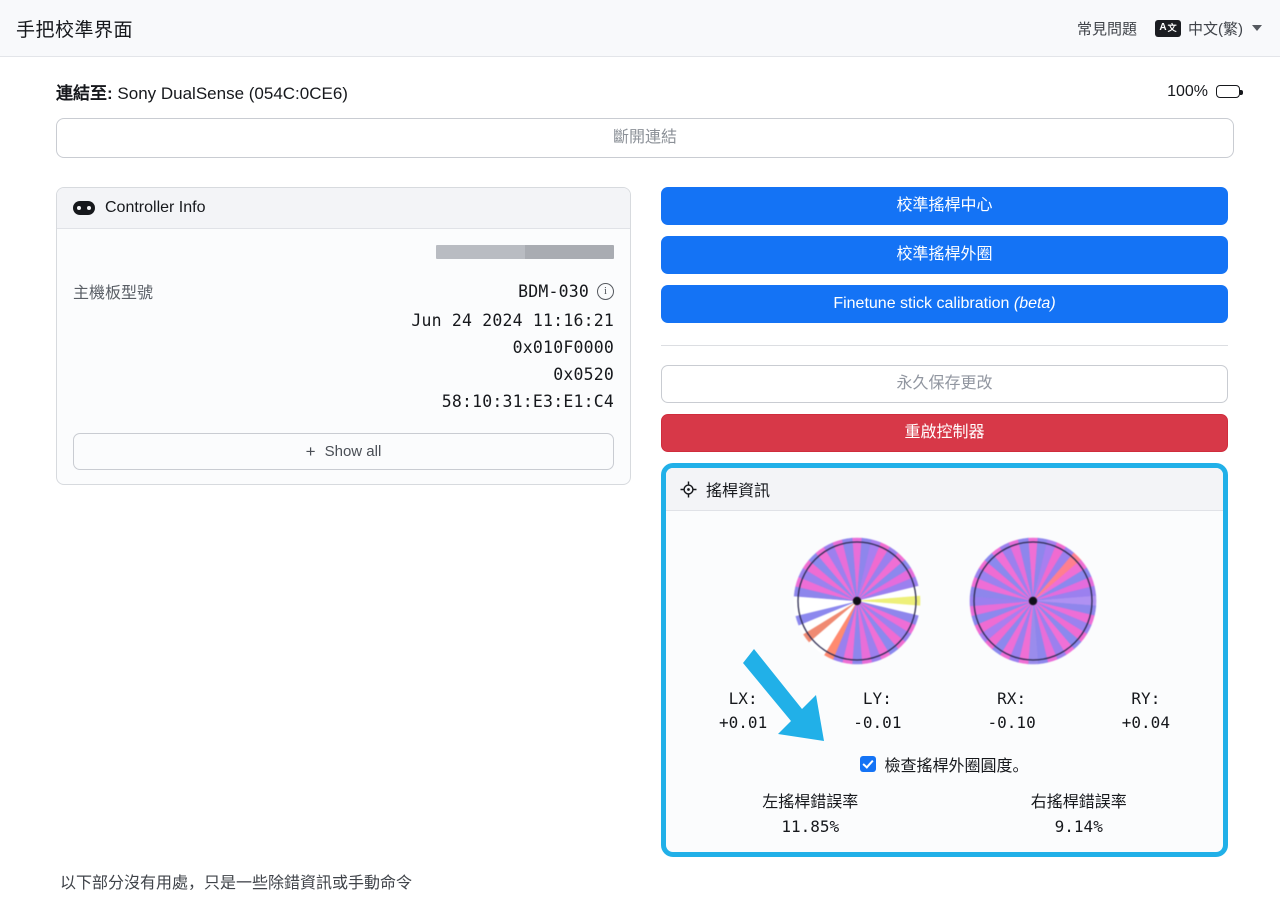 The width and height of the screenshot is (1280, 906). I want to click on battery-status: 100%, so click(1205, 91).